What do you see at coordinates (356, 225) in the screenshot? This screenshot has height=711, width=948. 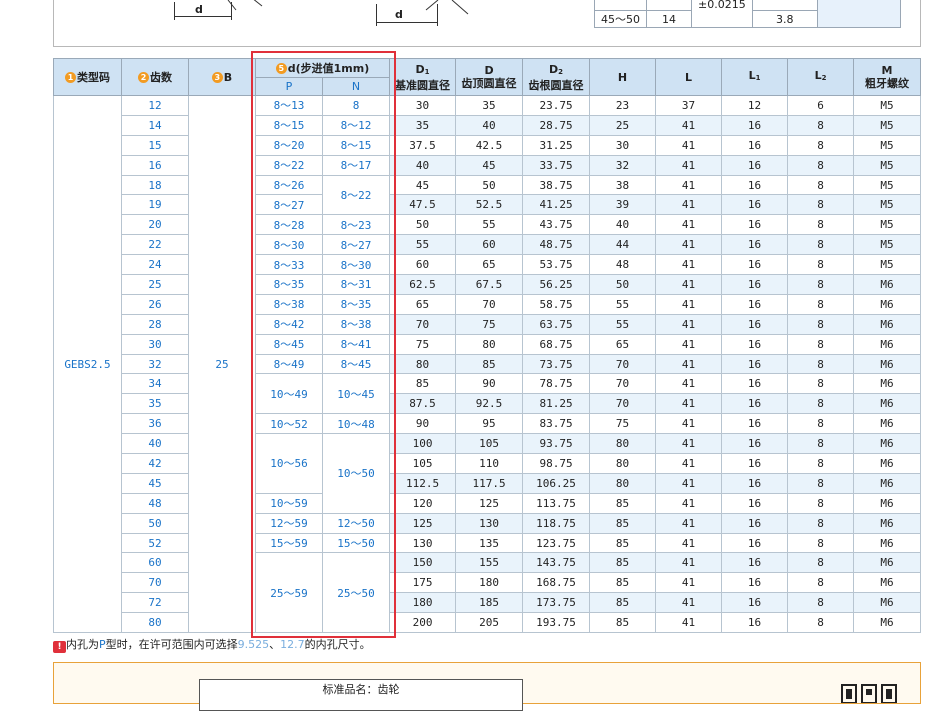 I see `bore-n-cell: 8～23` at bounding box center [356, 225].